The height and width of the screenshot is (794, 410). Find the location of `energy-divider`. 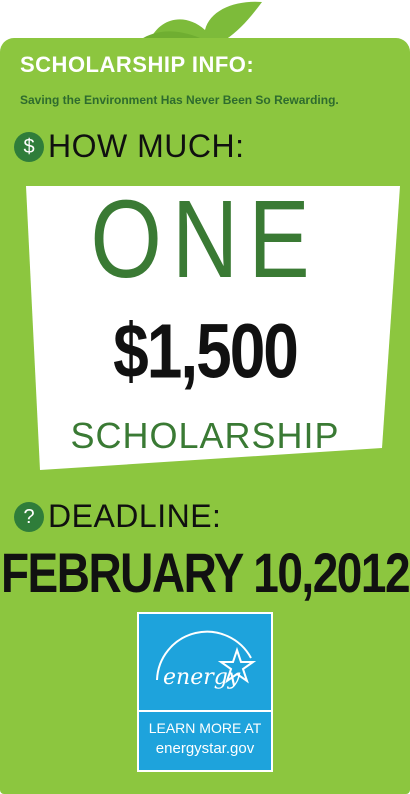

energy-divider is located at coordinates (205, 711).